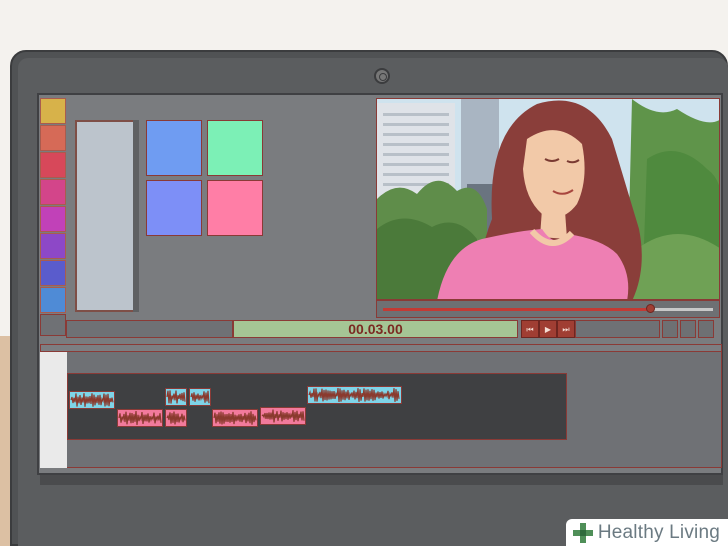  I want to click on skip-forward-icon: ⏭, so click(566, 329).